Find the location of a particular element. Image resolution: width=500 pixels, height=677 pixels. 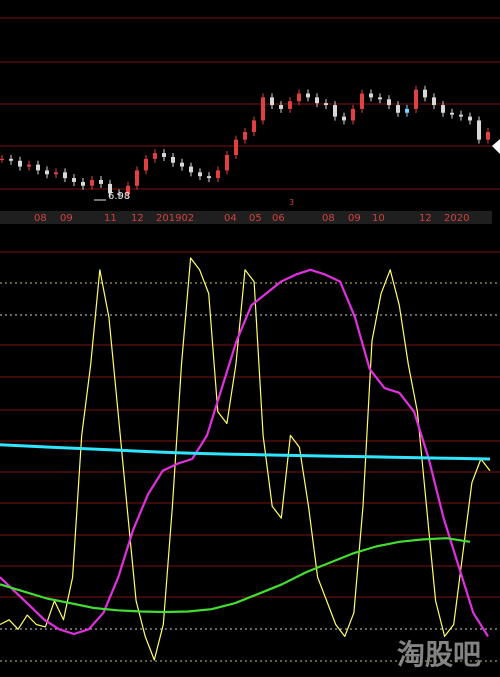

date-axis-tick-label: 2020 is located at coordinates (456, 218).